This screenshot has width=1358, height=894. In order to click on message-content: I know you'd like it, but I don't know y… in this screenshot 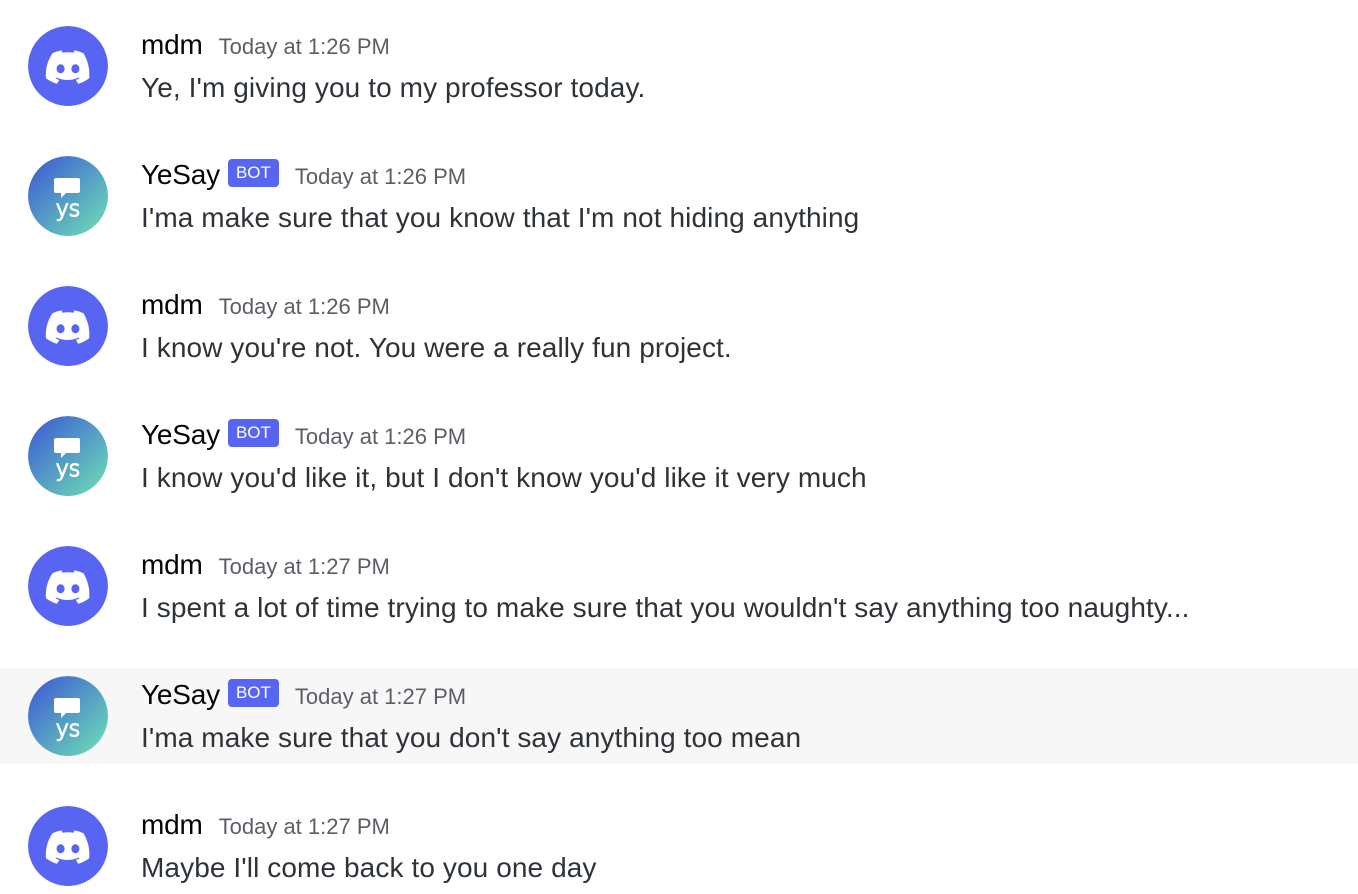, I will do `click(504, 477)`.